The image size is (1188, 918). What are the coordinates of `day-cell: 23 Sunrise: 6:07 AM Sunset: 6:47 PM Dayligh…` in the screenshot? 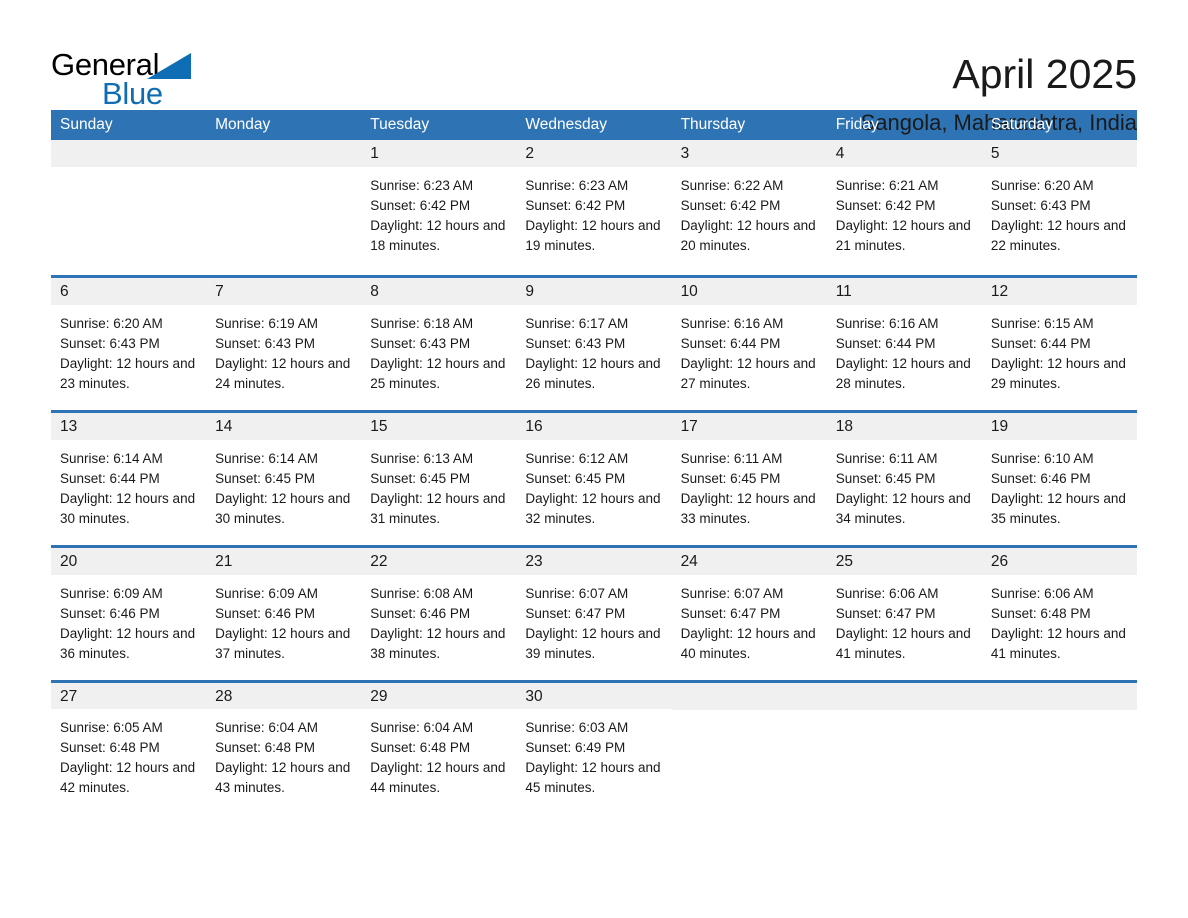 It's located at (594, 614).